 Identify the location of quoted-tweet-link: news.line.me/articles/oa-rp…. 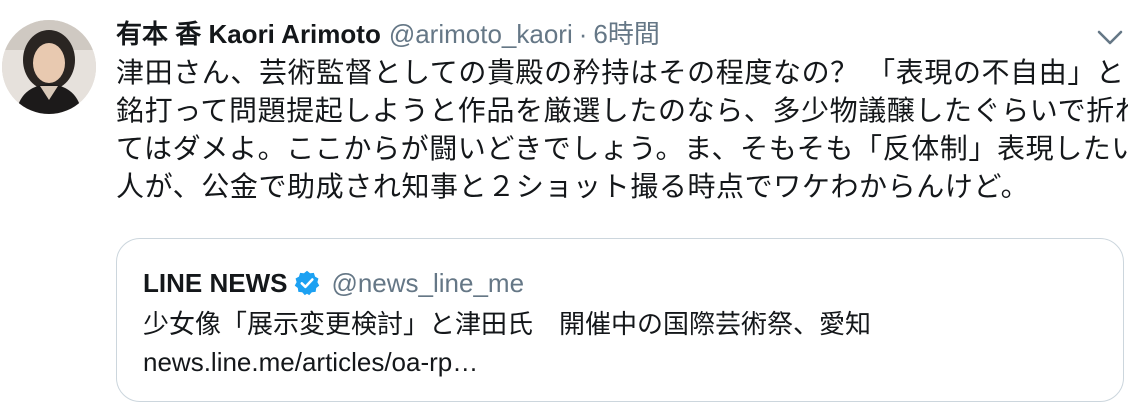
(310, 362).